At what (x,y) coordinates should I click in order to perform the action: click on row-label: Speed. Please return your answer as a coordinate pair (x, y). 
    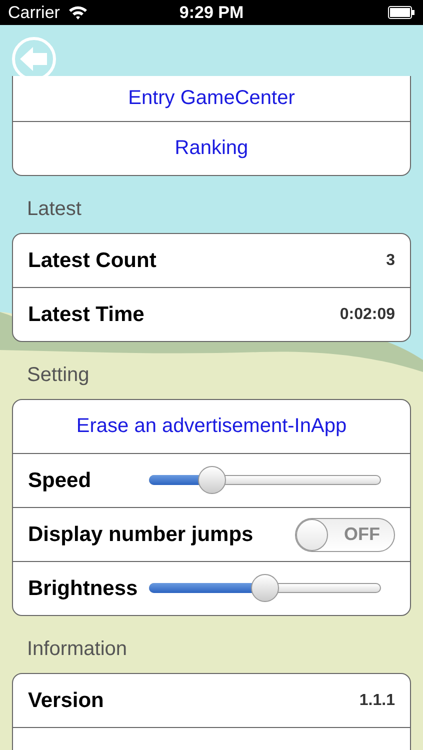
    Looking at the image, I should click on (60, 480).